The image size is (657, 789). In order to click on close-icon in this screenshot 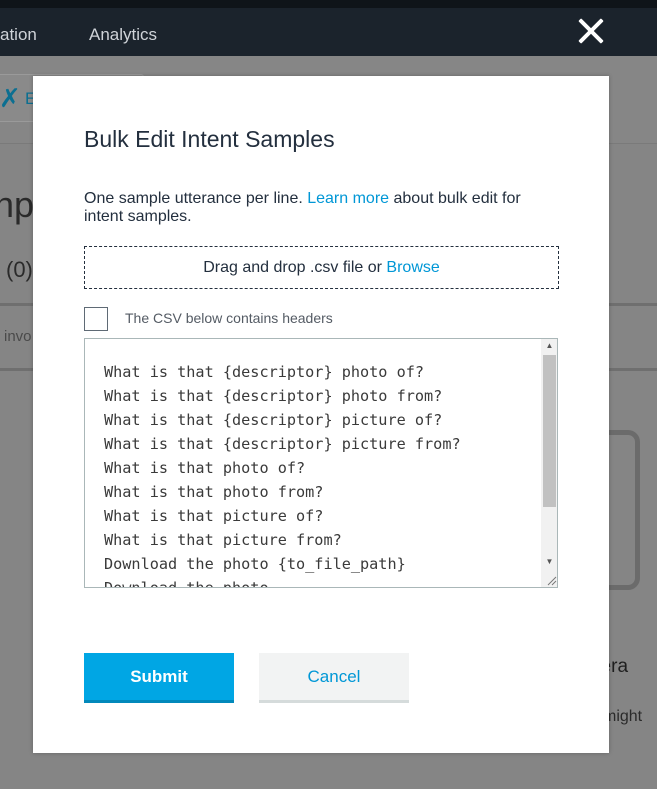, I will do `click(591, 31)`.